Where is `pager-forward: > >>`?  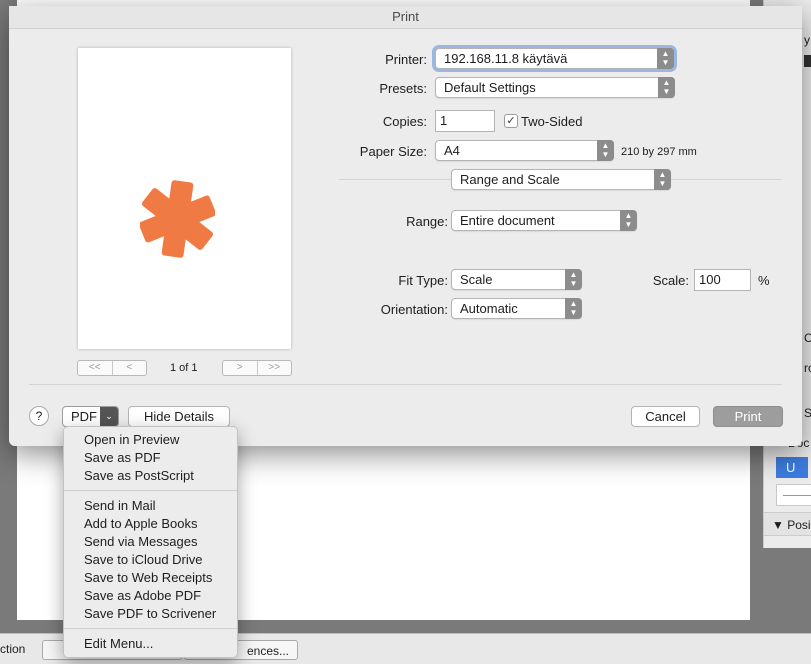 pager-forward: > >> is located at coordinates (257, 368).